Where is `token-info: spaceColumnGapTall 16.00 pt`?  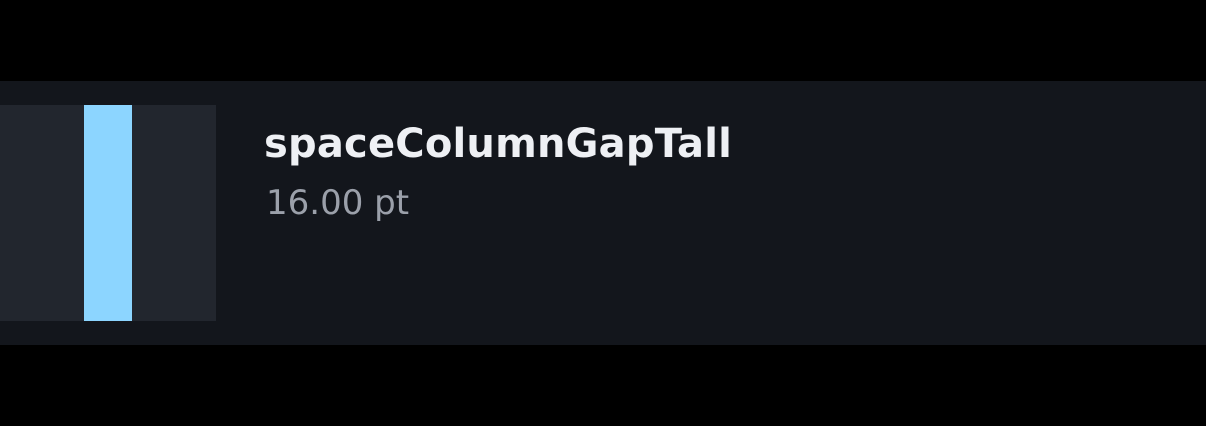
token-info: spaceColumnGapTall 16.00 pt is located at coordinates (498, 172).